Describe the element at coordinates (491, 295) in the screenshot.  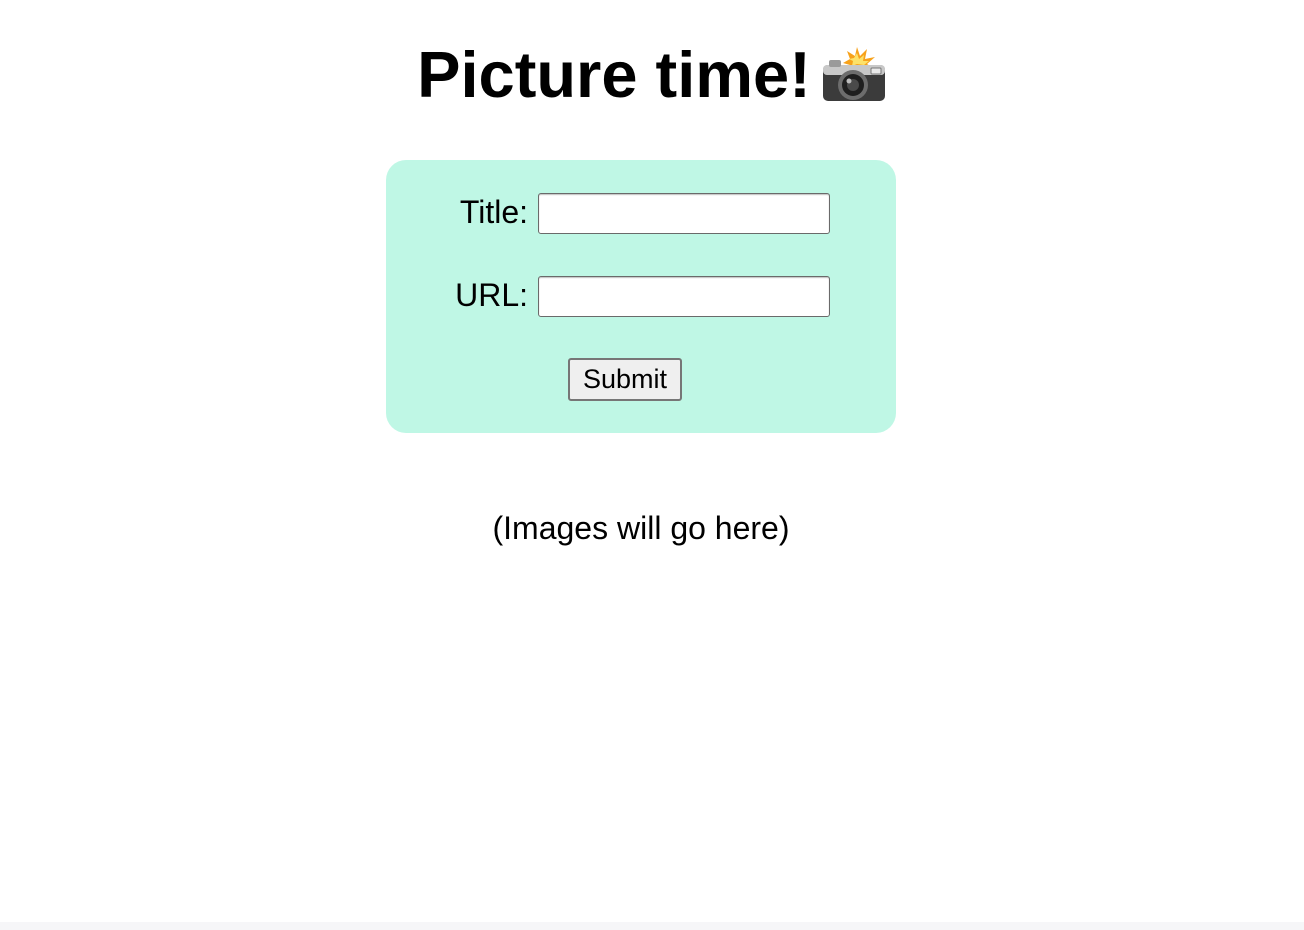
I see `url-label: URL:` at that location.